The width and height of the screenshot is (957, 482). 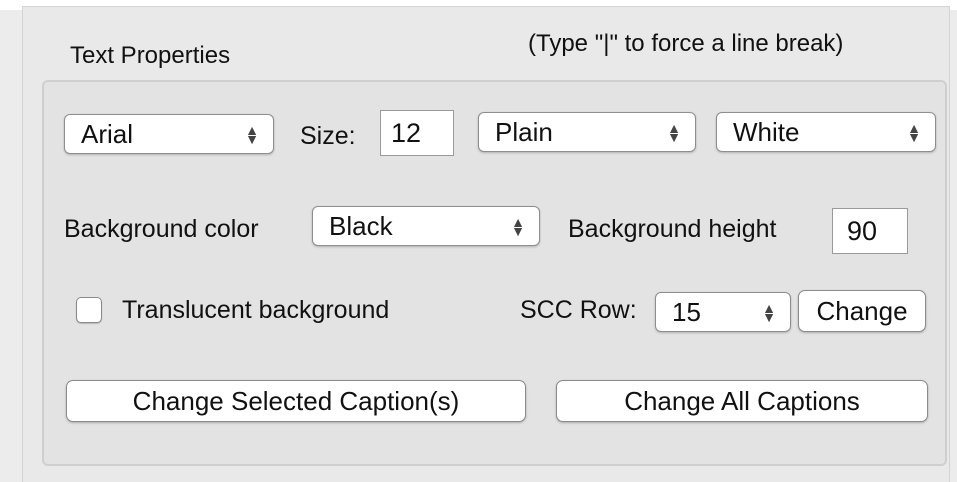 What do you see at coordinates (107, 134) in the screenshot?
I see `font-family-value: Arial` at bounding box center [107, 134].